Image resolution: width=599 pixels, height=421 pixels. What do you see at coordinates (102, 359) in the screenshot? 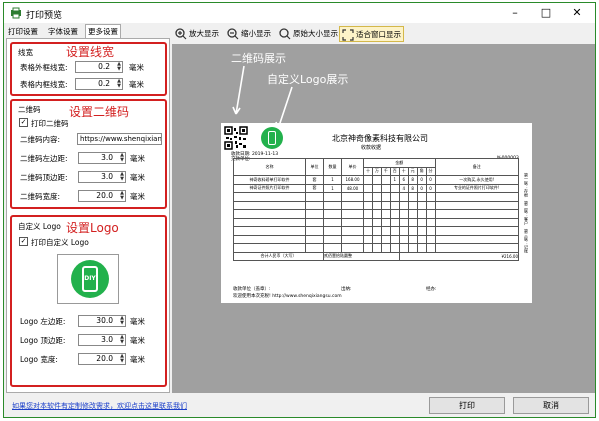
I see `logo-width-input: 20.0 ▲ ▼` at bounding box center [102, 359].